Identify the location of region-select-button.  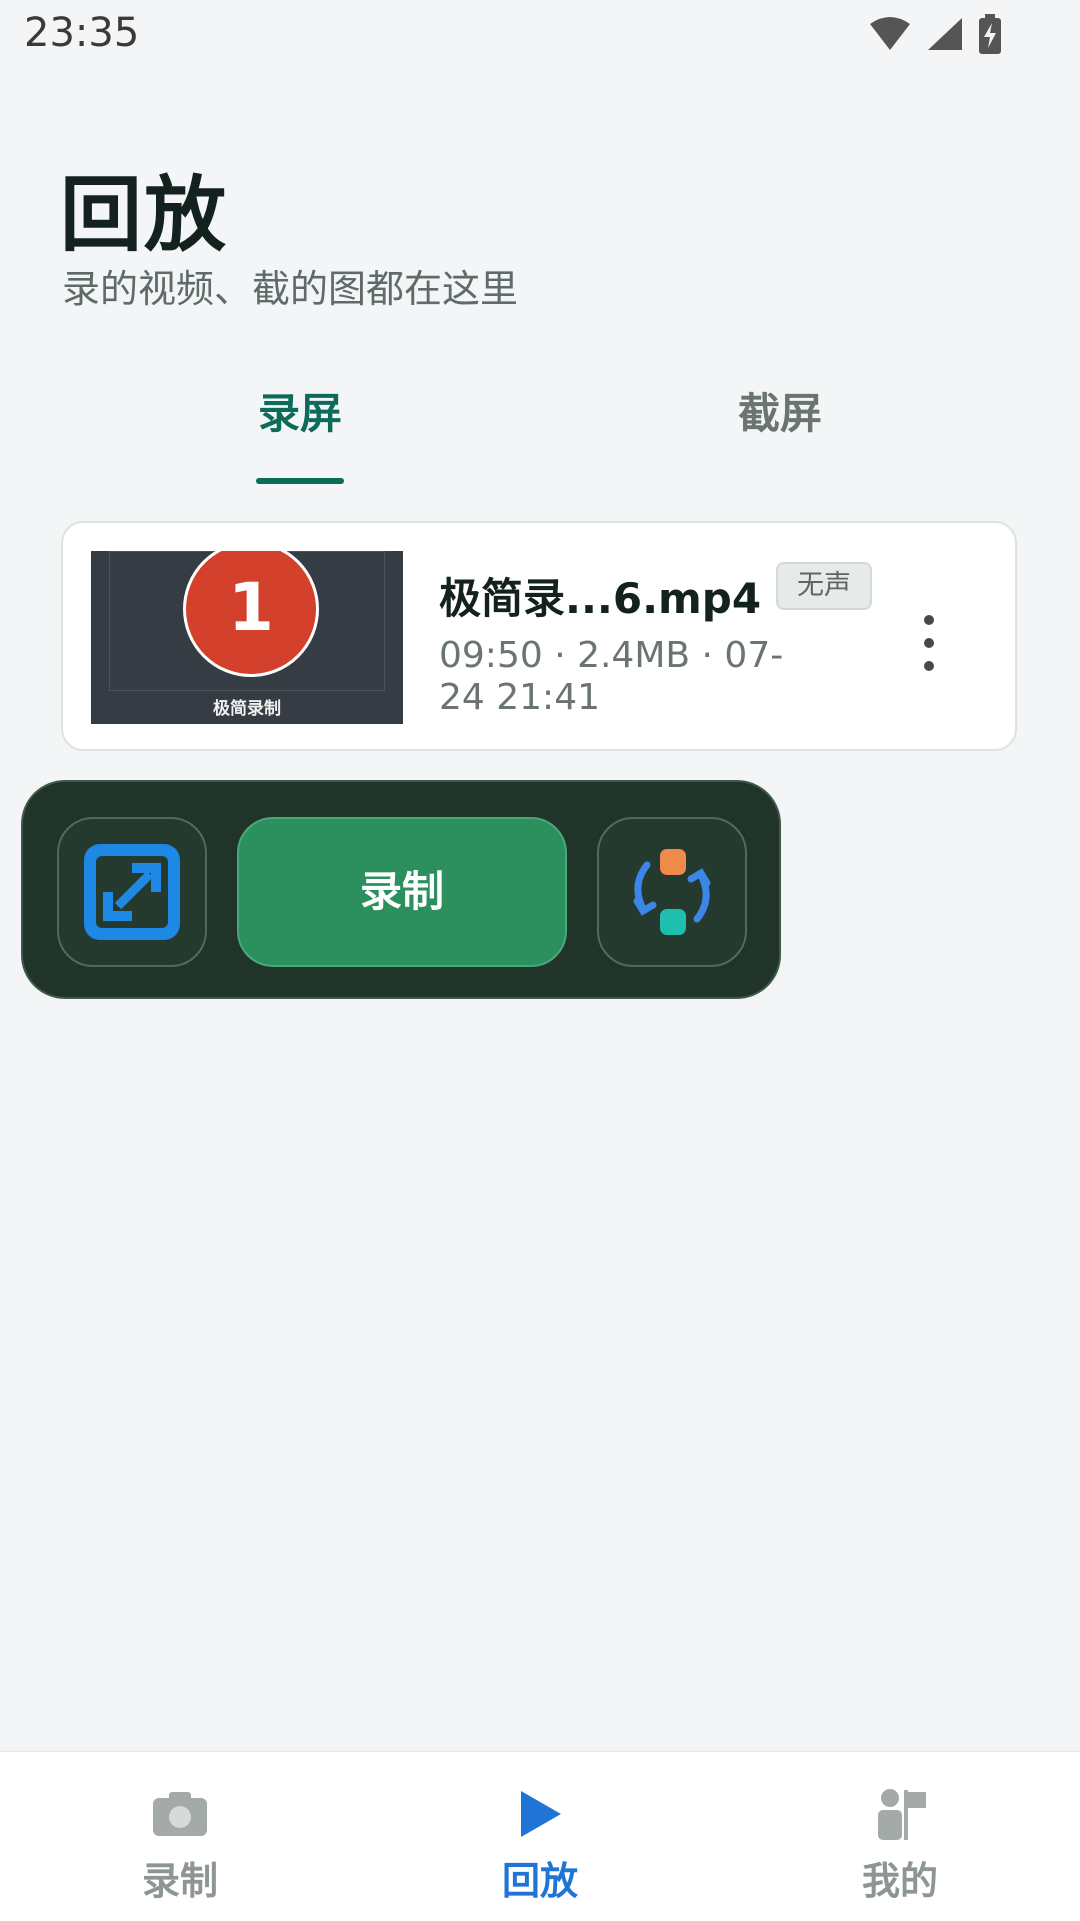
(132, 892).